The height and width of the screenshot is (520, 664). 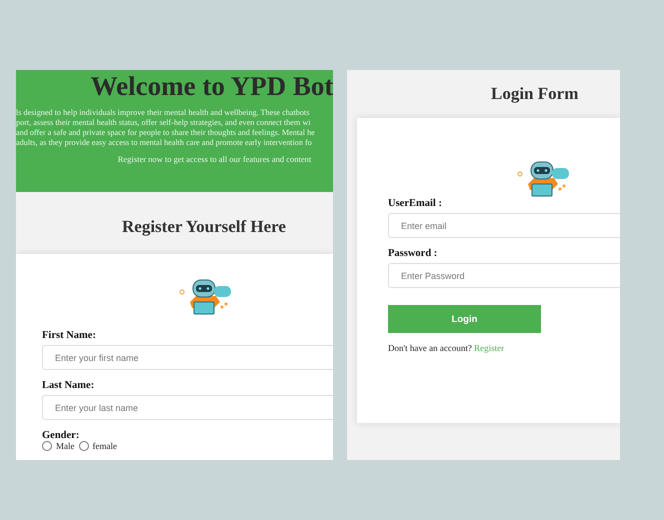 What do you see at coordinates (204, 227) in the screenshot?
I see `register-heading: Register Yourself Here` at bounding box center [204, 227].